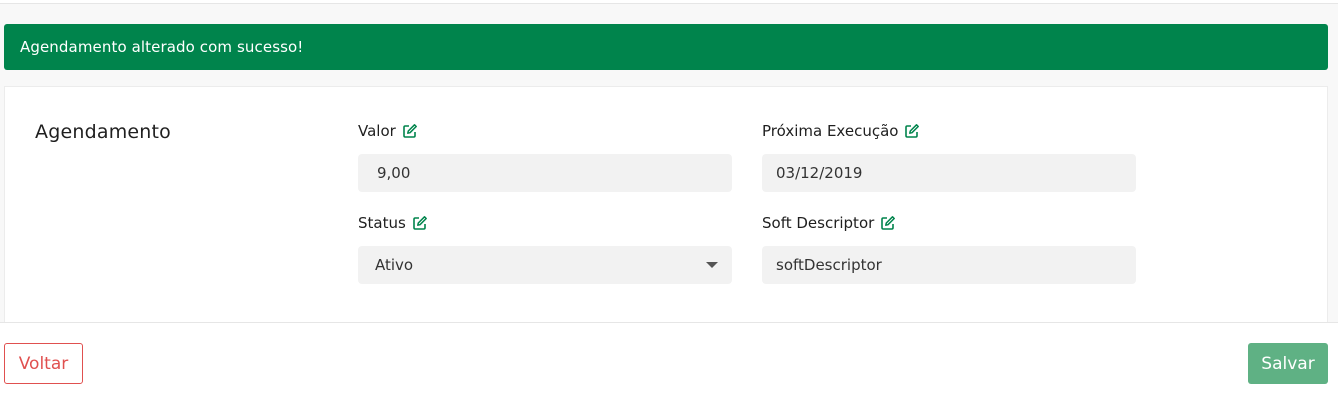 This screenshot has width=1338, height=401. What do you see at coordinates (949, 131) in the screenshot?
I see `proxima-execucao-label-row: Próxima Execução` at bounding box center [949, 131].